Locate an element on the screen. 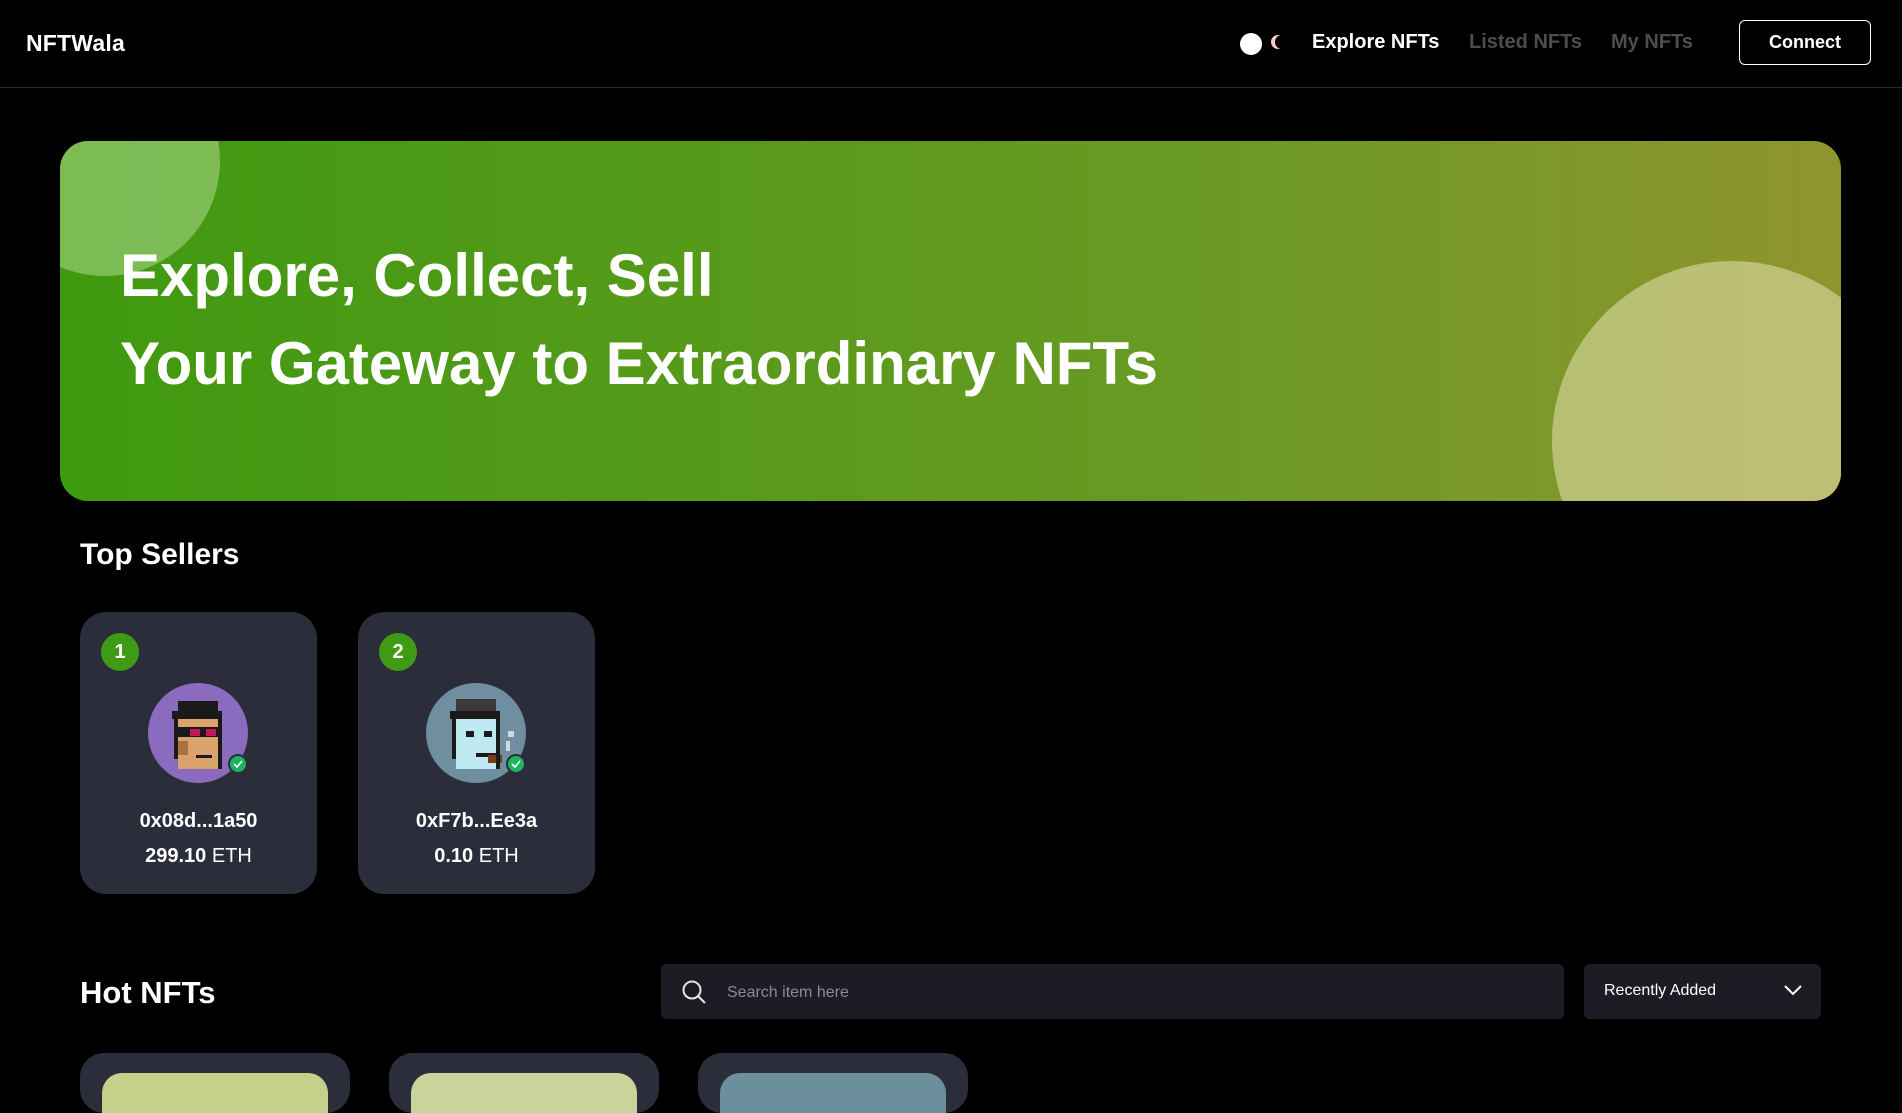  rank-badge: 2 is located at coordinates (398, 652).